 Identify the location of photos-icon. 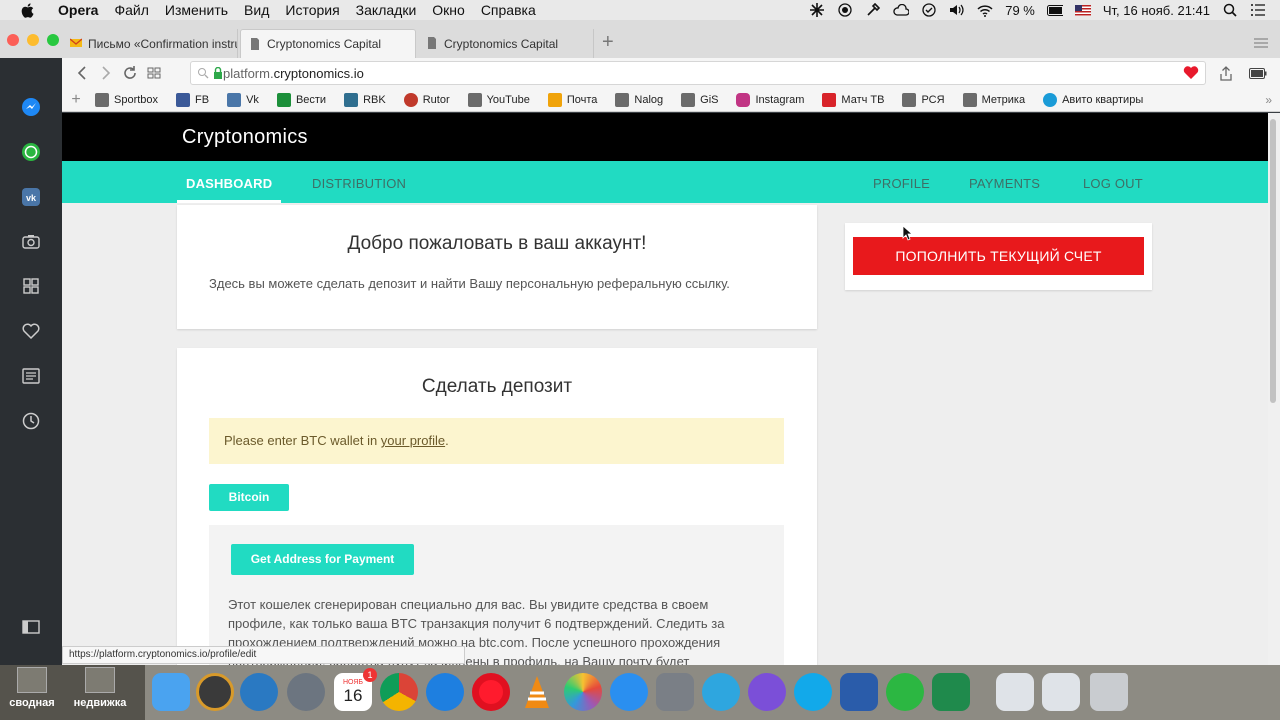
(583, 692).